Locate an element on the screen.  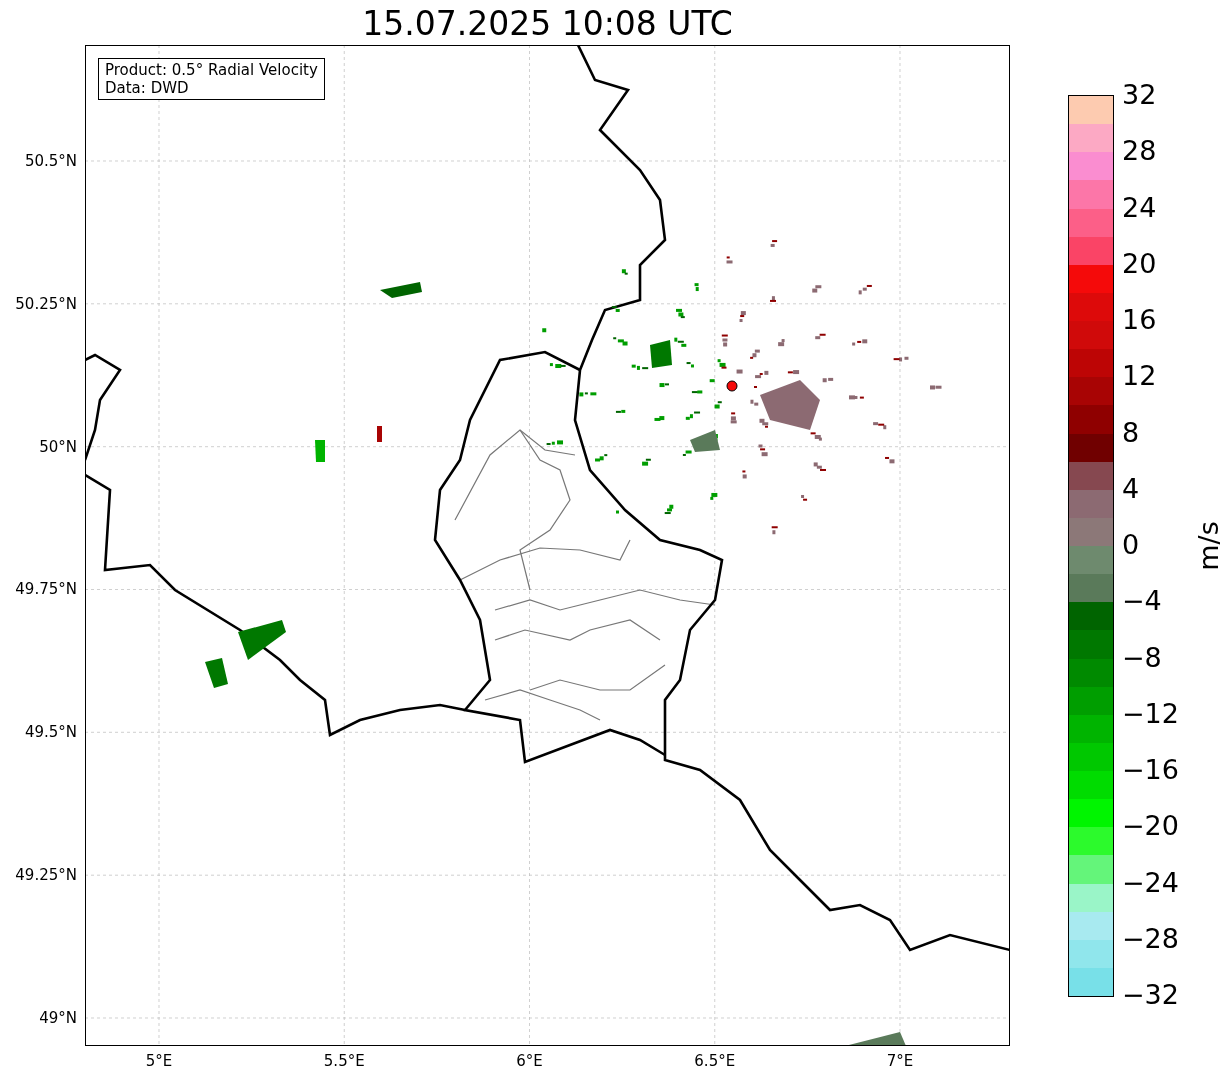
longitude-label: 7°E is located at coordinates (900, 1061).